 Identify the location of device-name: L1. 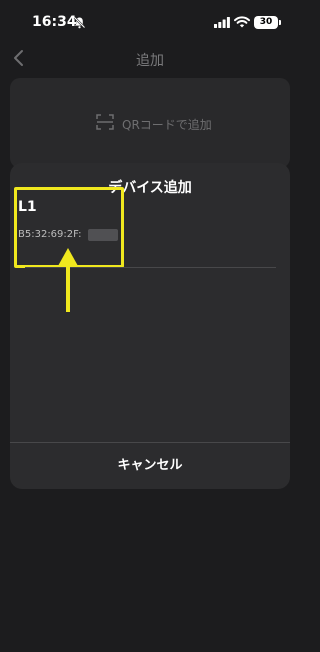
(27, 207).